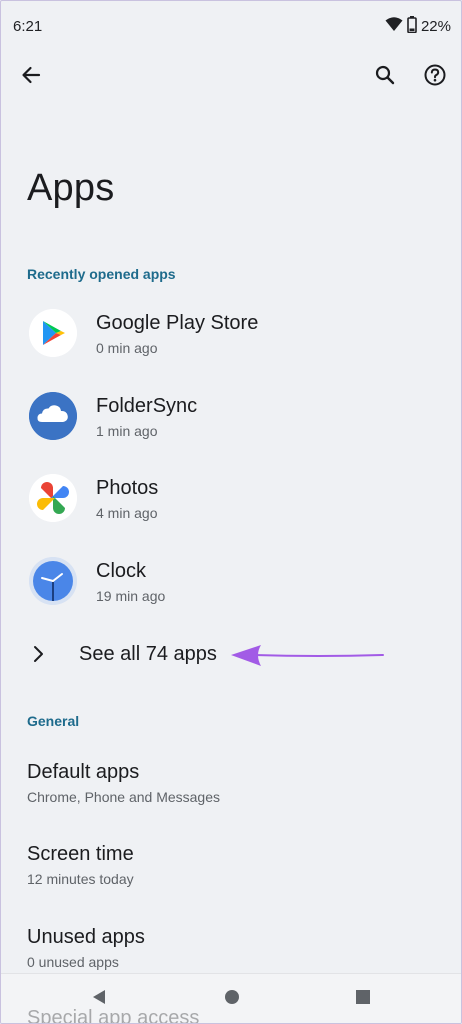 The image size is (462, 1024). I want to click on nav-recents-button, so click(363, 999).